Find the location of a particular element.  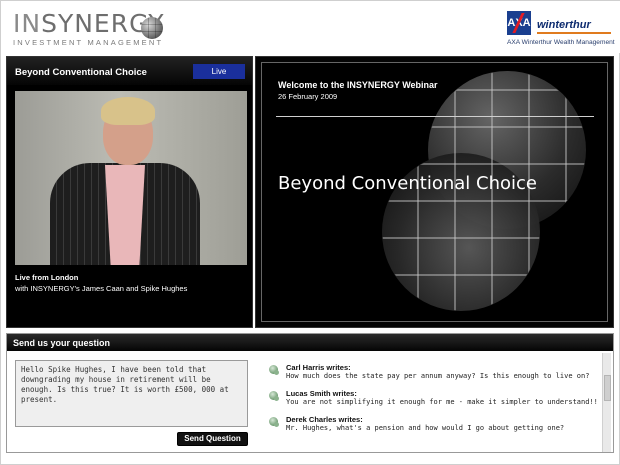

message-author: Derek Charles writes: is located at coordinates (324, 419).